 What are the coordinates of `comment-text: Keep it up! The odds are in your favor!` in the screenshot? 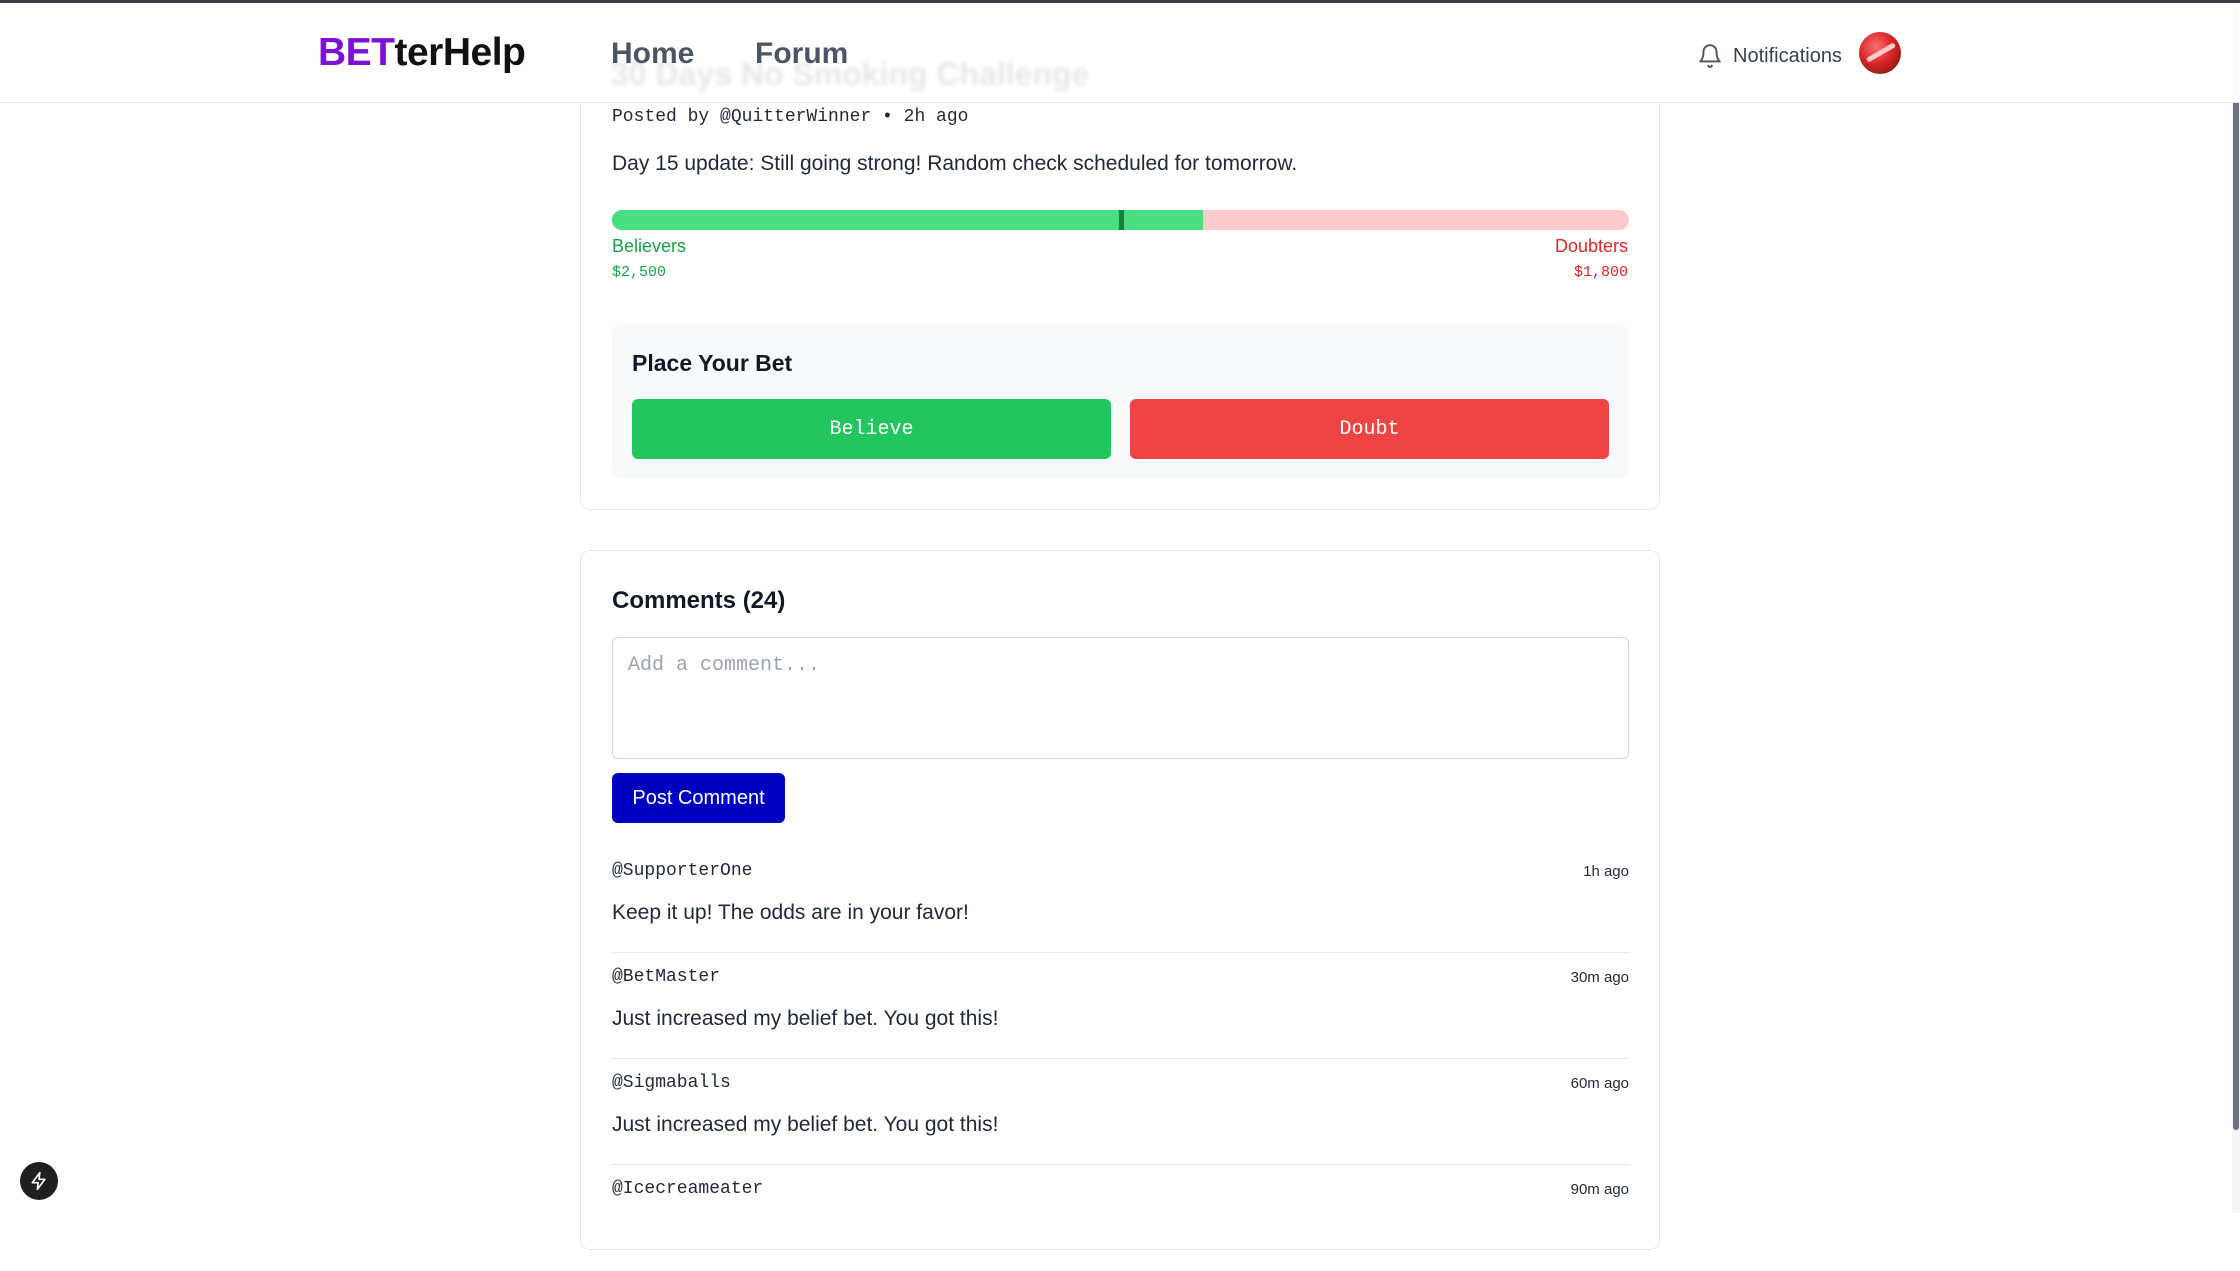 It's located at (790, 912).